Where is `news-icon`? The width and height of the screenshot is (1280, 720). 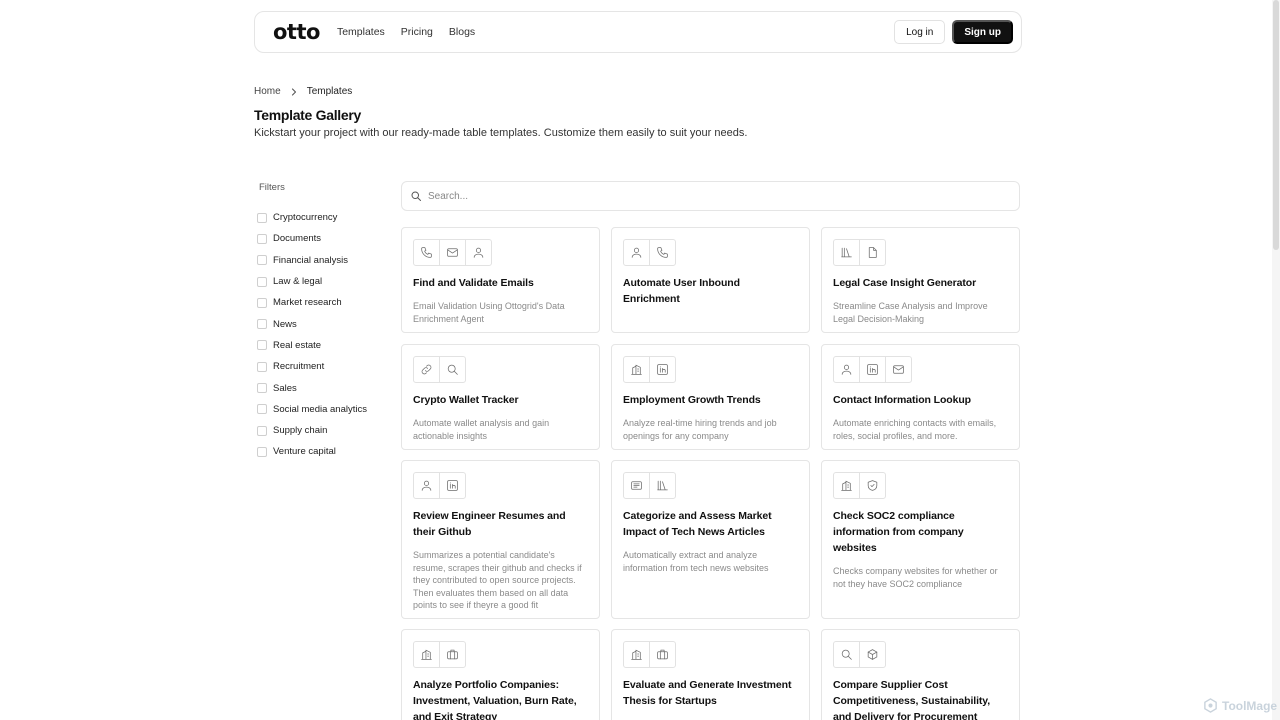 news-icon is located at coordinates (636, 485).